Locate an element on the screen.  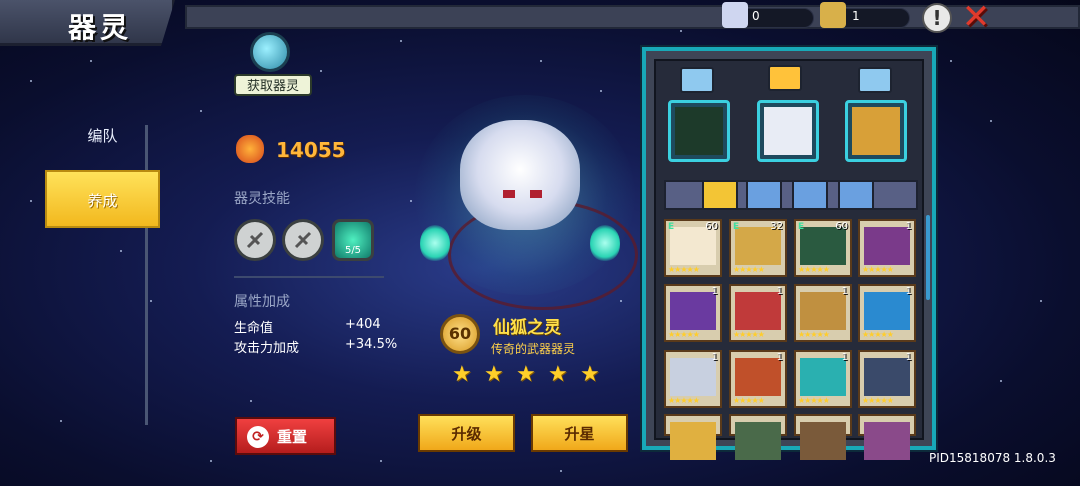
equipped-slot-armor is located at coordinates (699, 131).